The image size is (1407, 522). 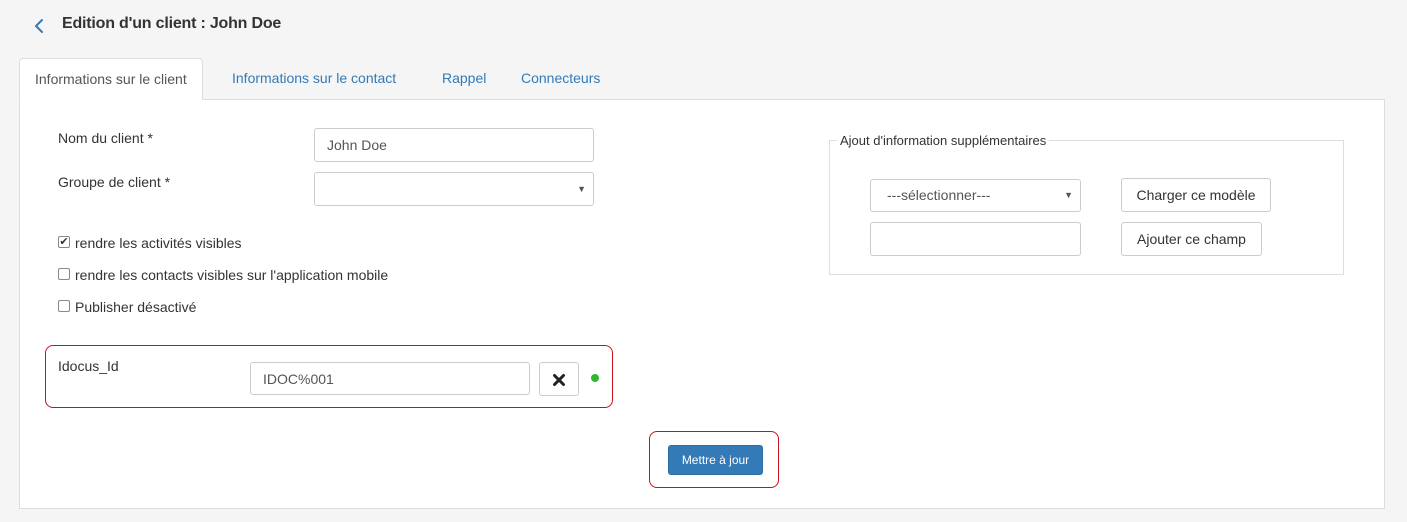 What do you see at coordinates (454, 189) in the screenshot?
I see `client-group-select: ▼` at bounding box center [454, 189].